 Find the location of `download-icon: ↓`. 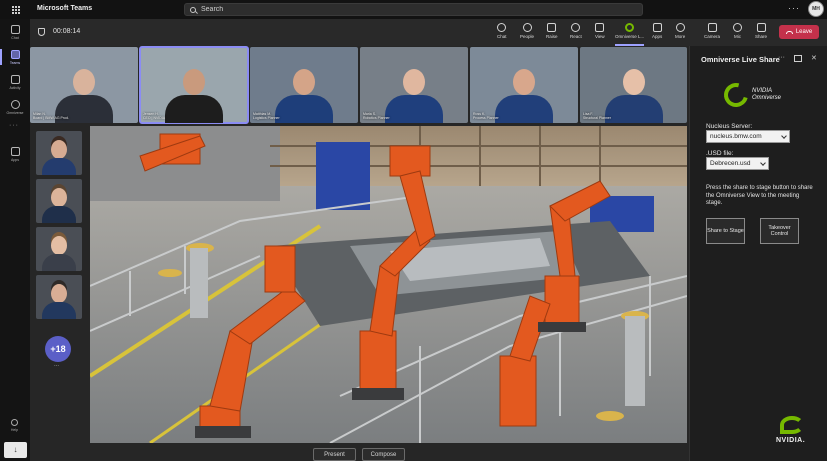

download-icon: ↓ is located at coordinates (15, 450).